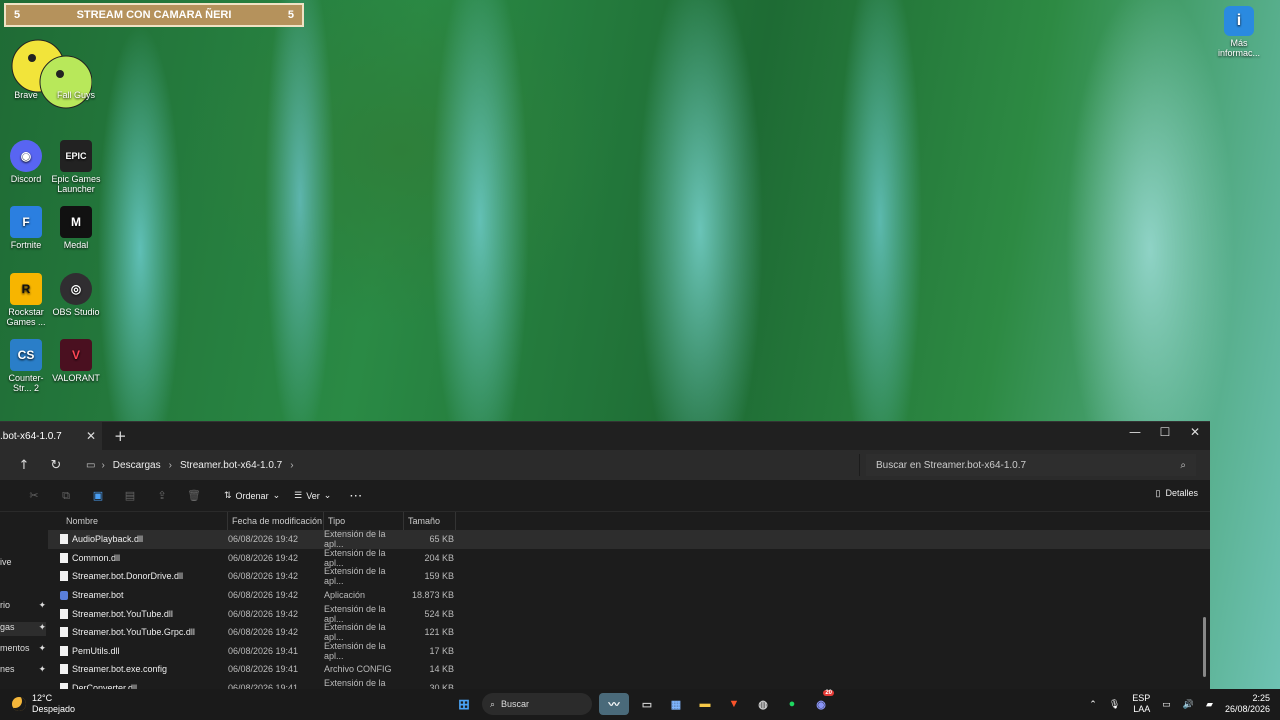 This screenshot has height=720, width=1280. I want to click on desktop-icon-label: Brave, so click(26, 95).